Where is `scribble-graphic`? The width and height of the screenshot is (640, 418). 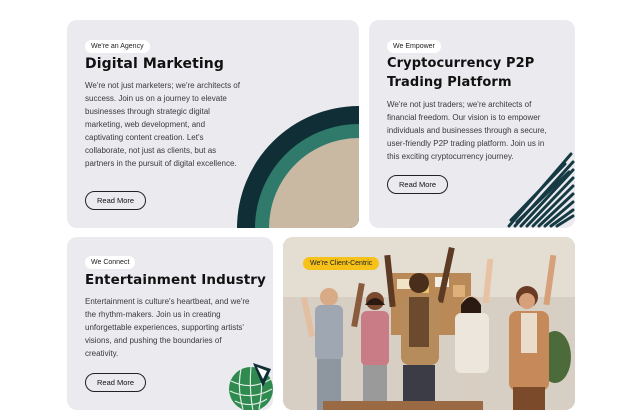 scribble-graphic is located at coordinates (541, 190).